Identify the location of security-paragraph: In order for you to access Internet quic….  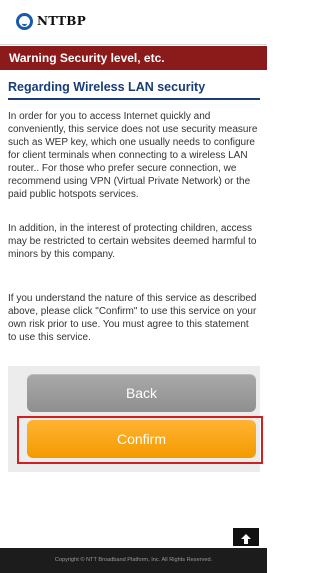
(133, 155).